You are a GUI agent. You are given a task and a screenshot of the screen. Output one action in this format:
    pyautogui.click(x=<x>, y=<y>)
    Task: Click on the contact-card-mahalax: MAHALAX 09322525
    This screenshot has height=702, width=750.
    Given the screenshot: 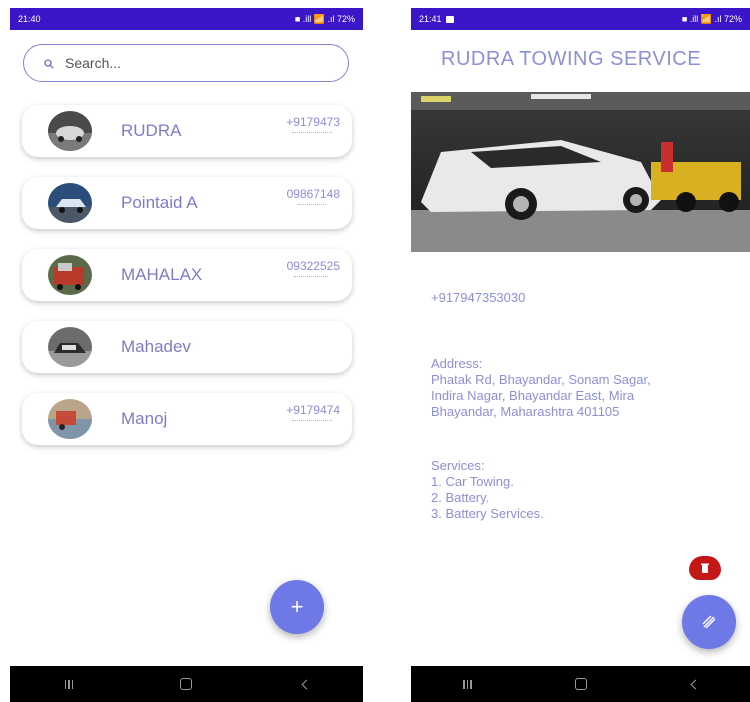 What is the action you would take?
    pyautogui.click(x=187, y=275)
    